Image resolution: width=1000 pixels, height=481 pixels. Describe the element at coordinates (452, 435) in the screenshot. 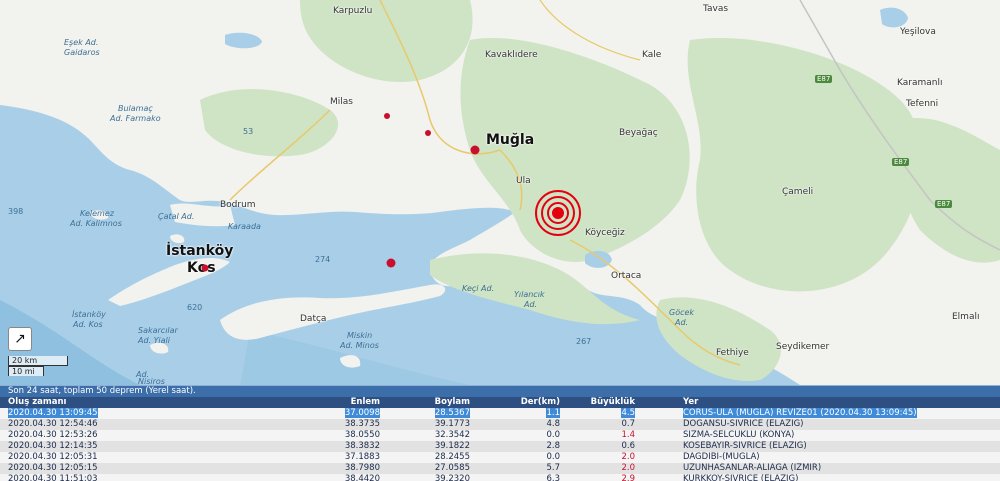

I see `cell-lon-text: 32.3542` at that location.